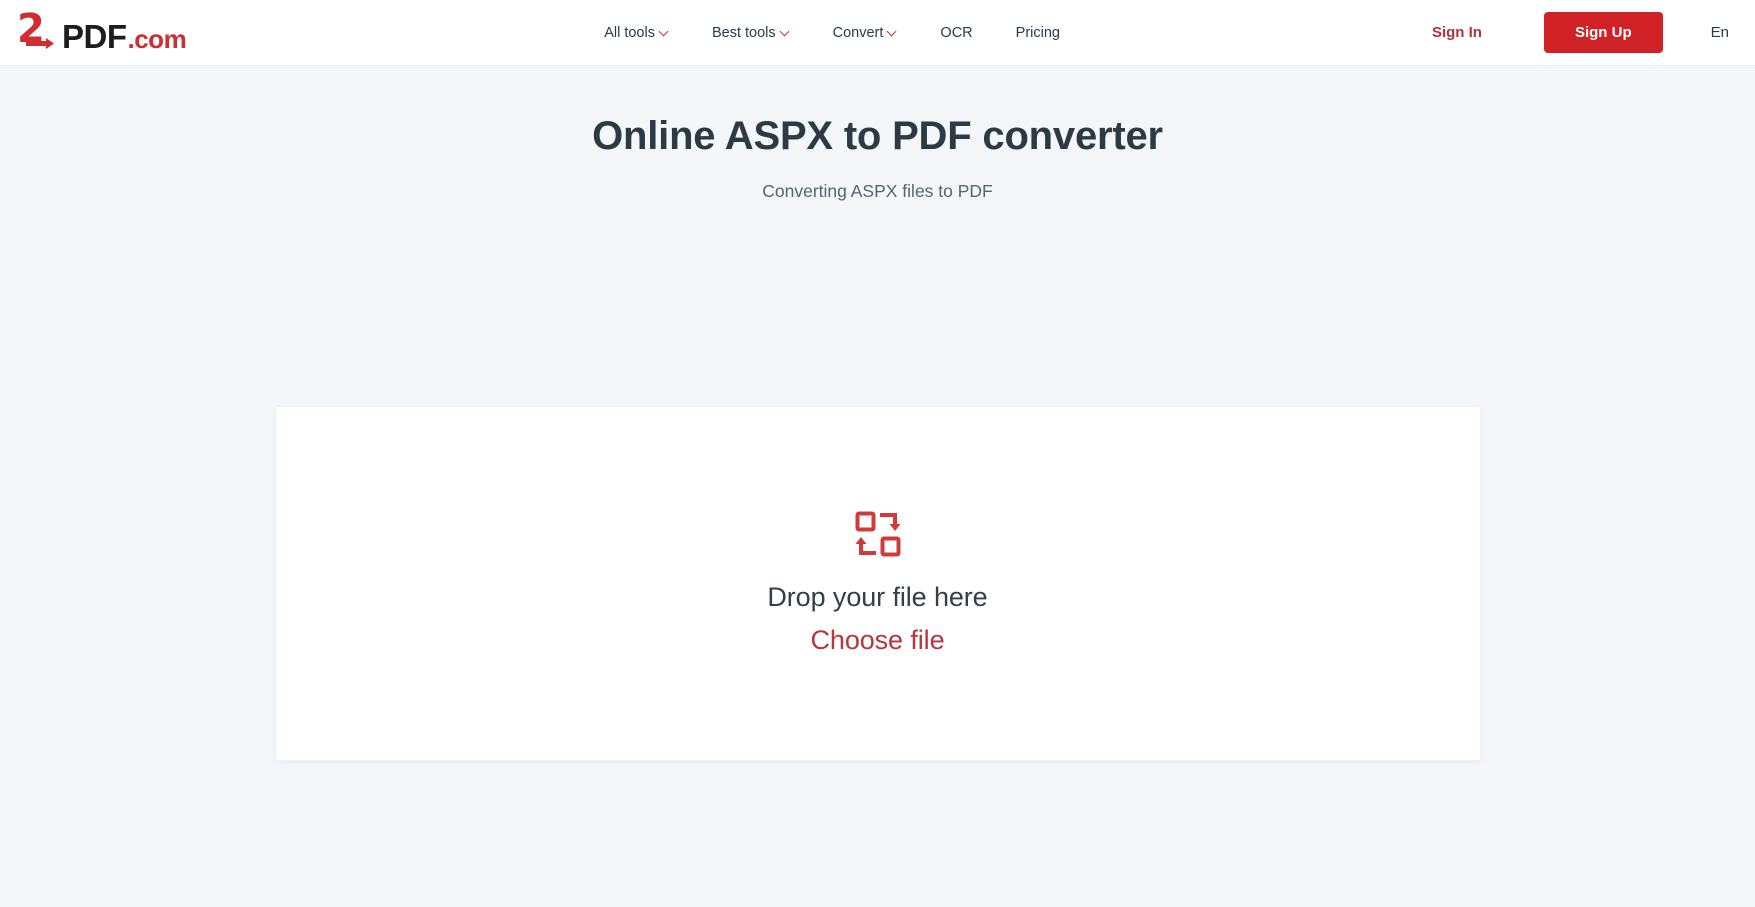 The image size is (1755, 907). I want to click on nav-item-pricing: Pricing, so click(1038, 33).